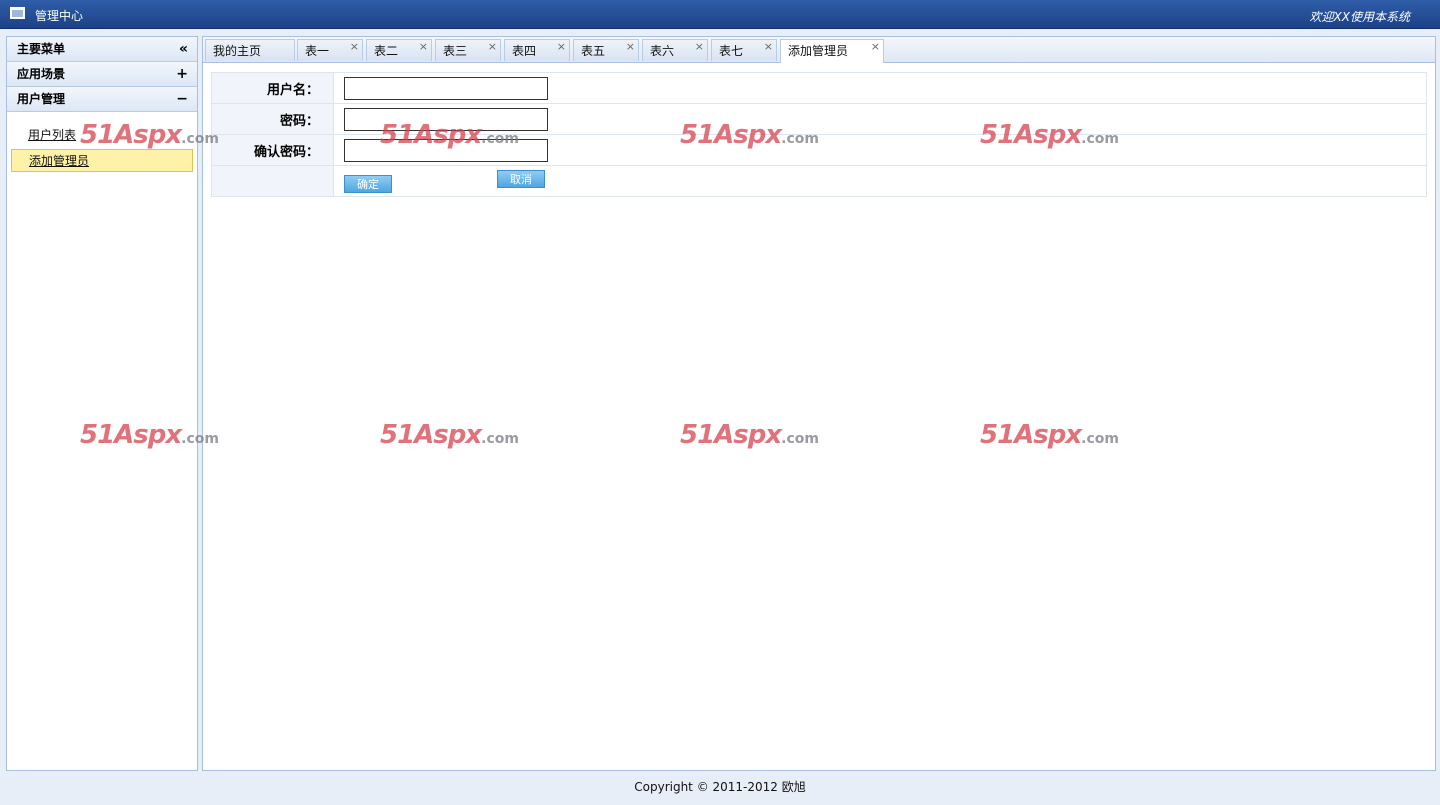 The image size is (1440, 805). Describe the element at coordinates (237, 51) in the screenshot. I see `tab-label: 我的主页` at that location.